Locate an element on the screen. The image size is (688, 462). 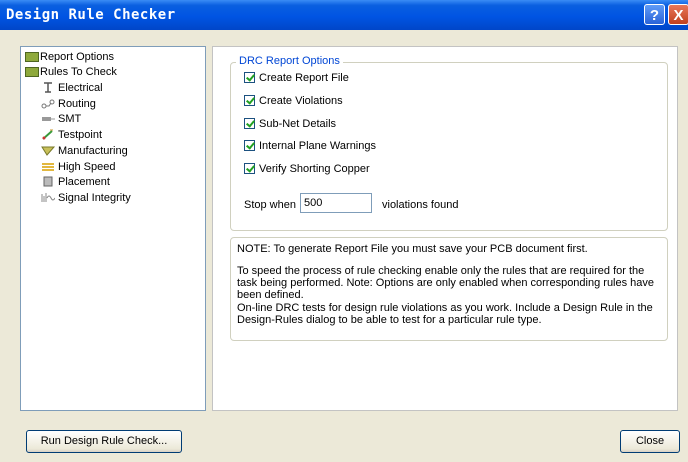
electrical-icon is located at coordinates (49, 87).